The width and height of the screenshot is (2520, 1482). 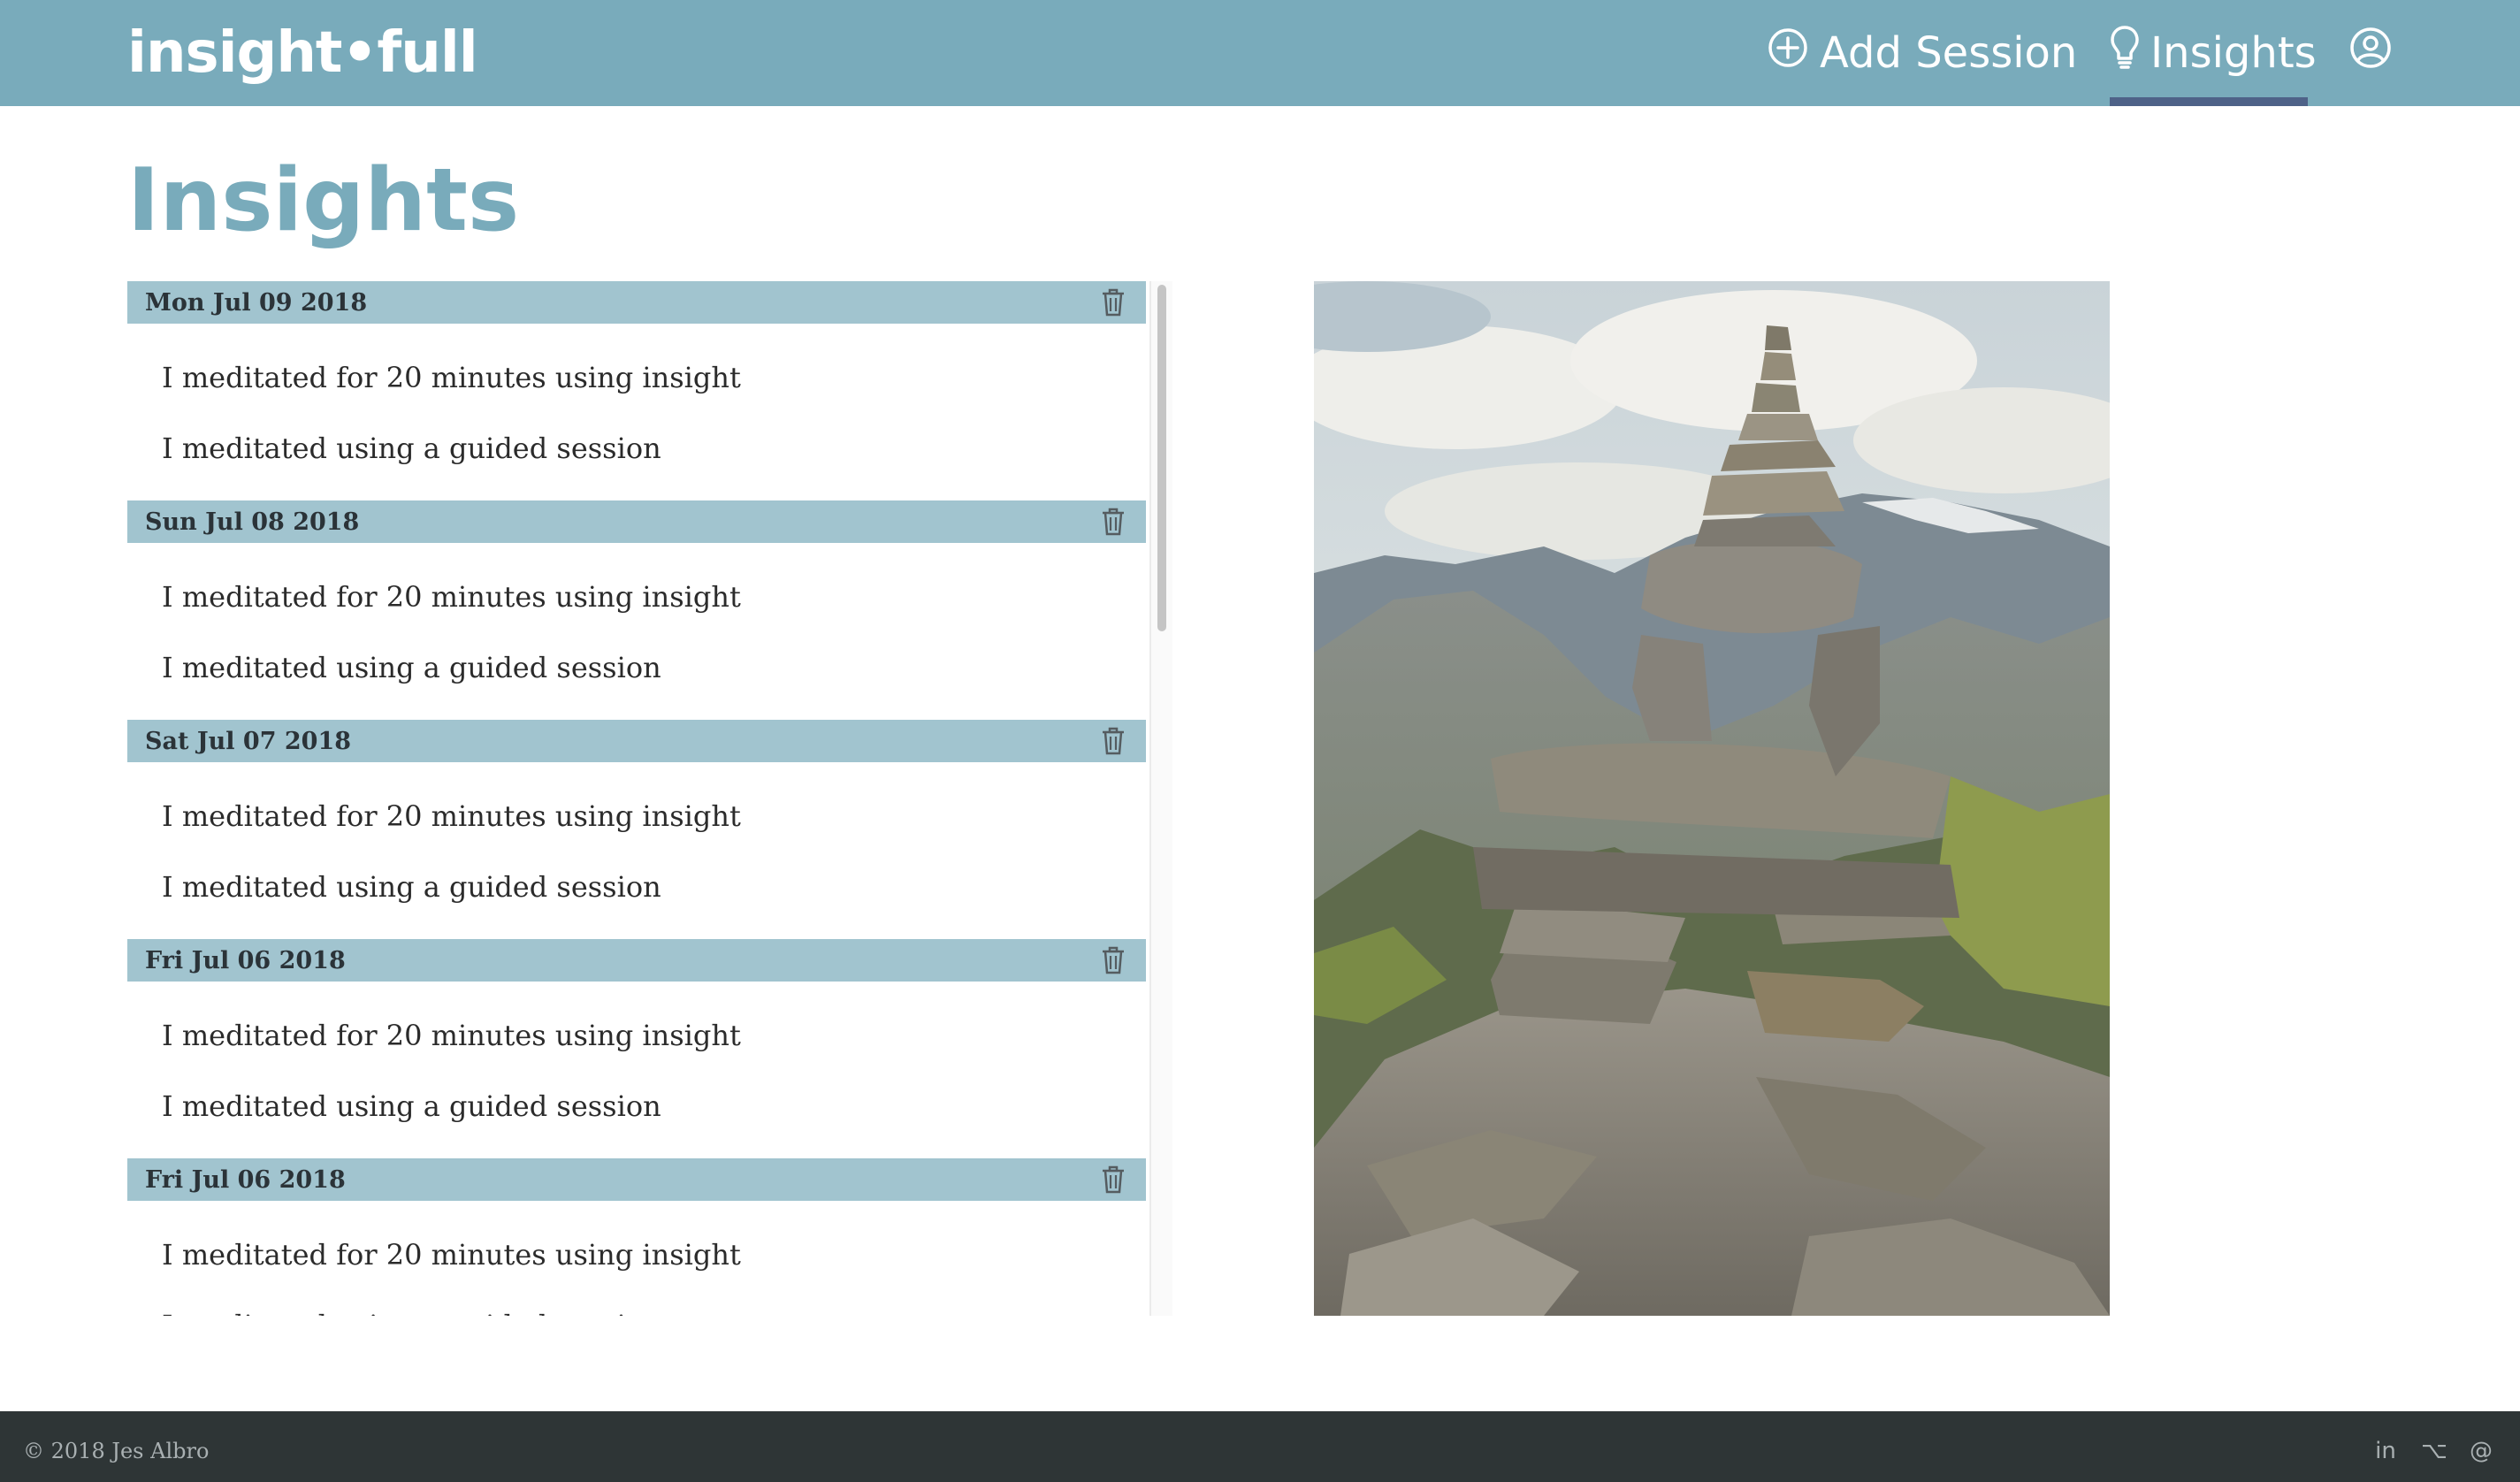 I want to click on day-date: Sun Jul 08 2018, so click(x=252, y=522).